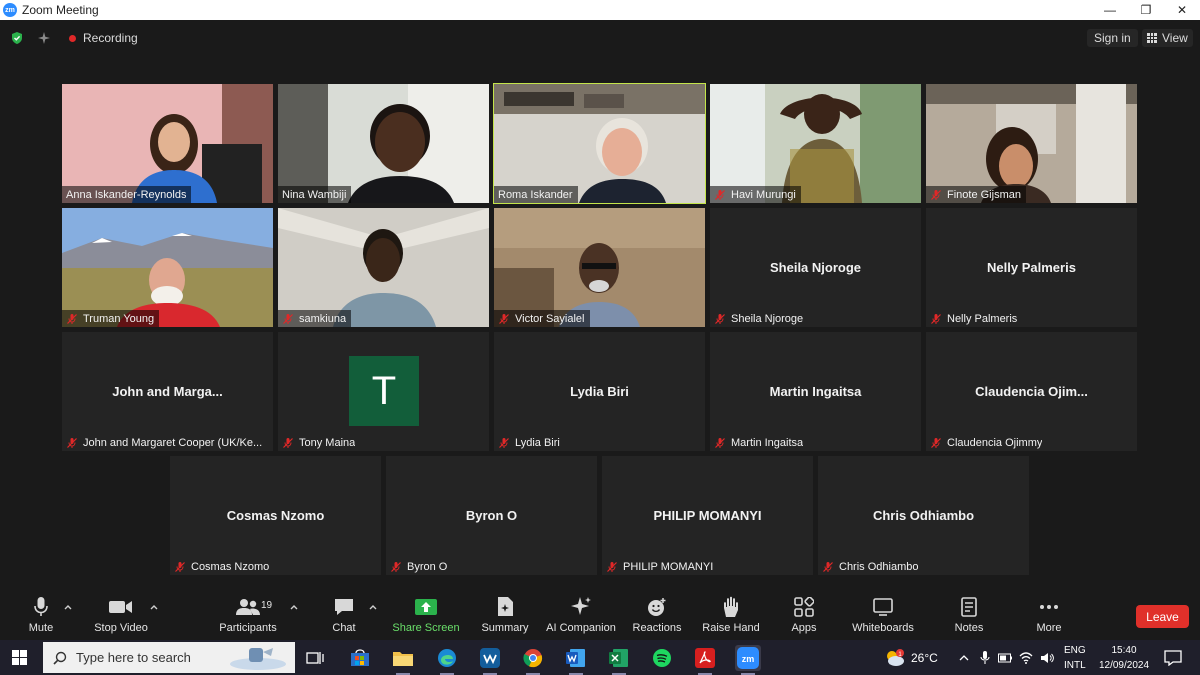 The height and width of the screenshot is (675, 1200). I want to click on mute-label: Mute, so click(41, 628).